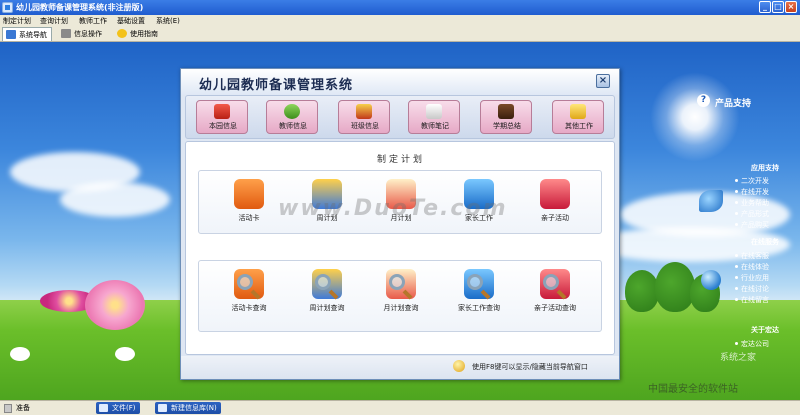 Image resolution: width=800 pixels, height=415 pixels. I want to click on status-ready: 准备, so click(23, 408).